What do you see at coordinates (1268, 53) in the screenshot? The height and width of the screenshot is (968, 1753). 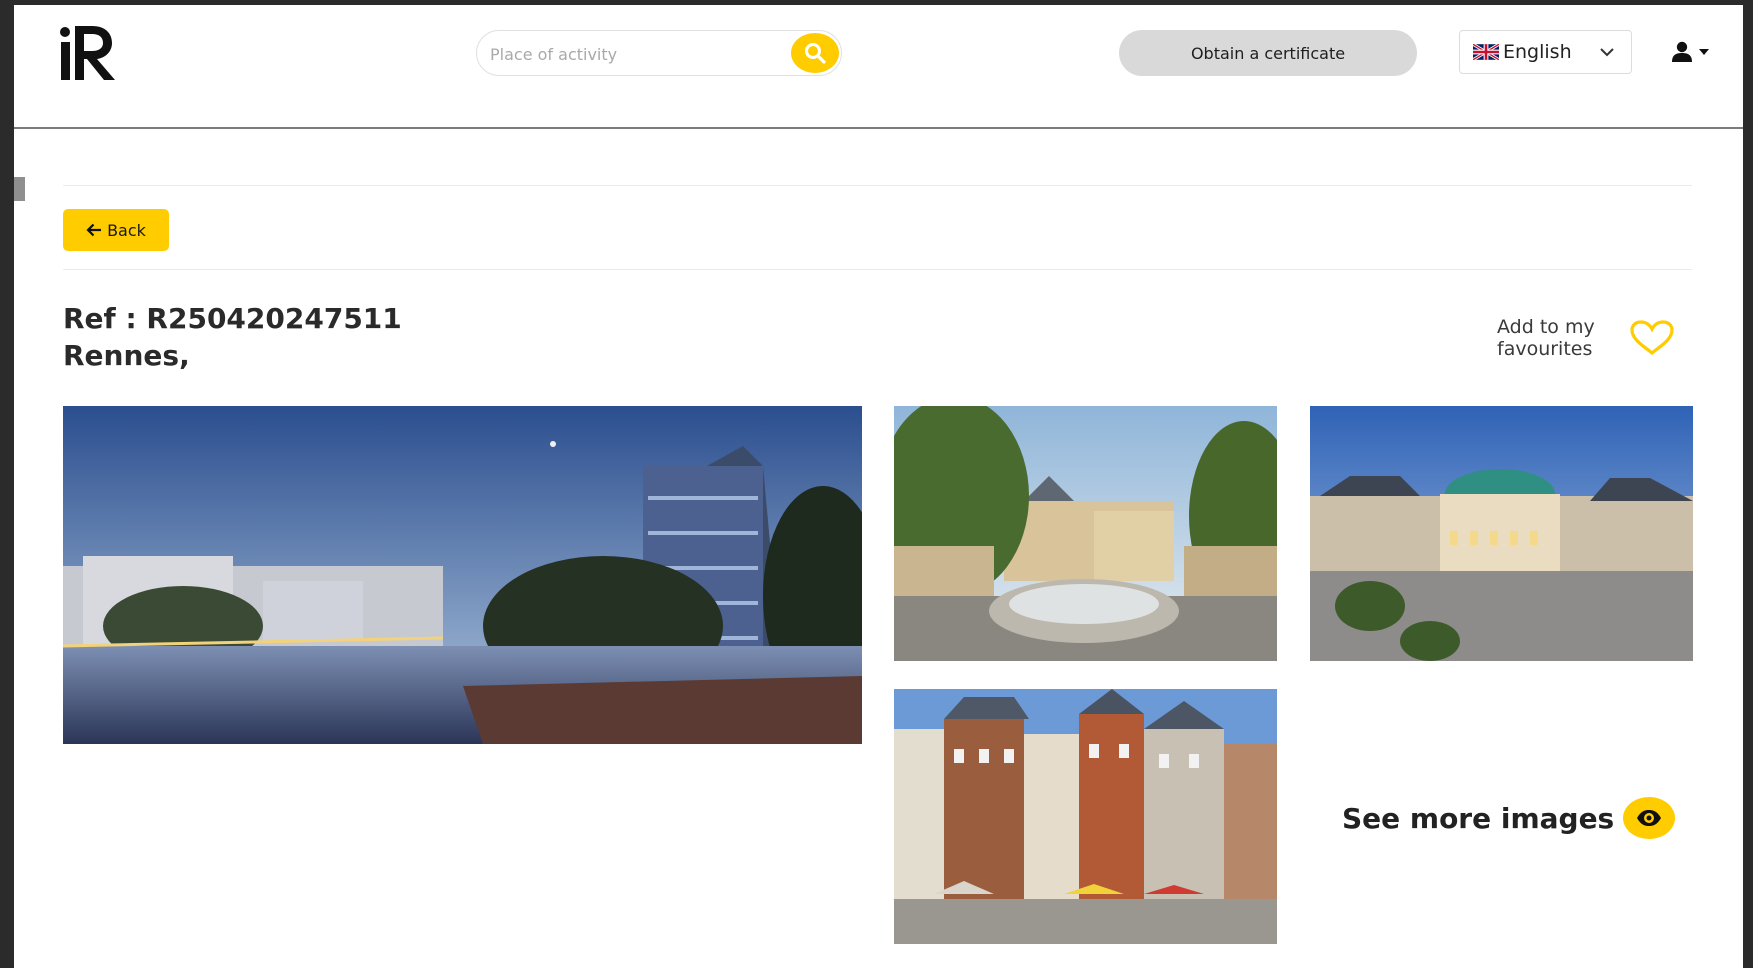 I see `obtain-certificate-button: Obtain a certificate` at bounding box center [1268, 53].